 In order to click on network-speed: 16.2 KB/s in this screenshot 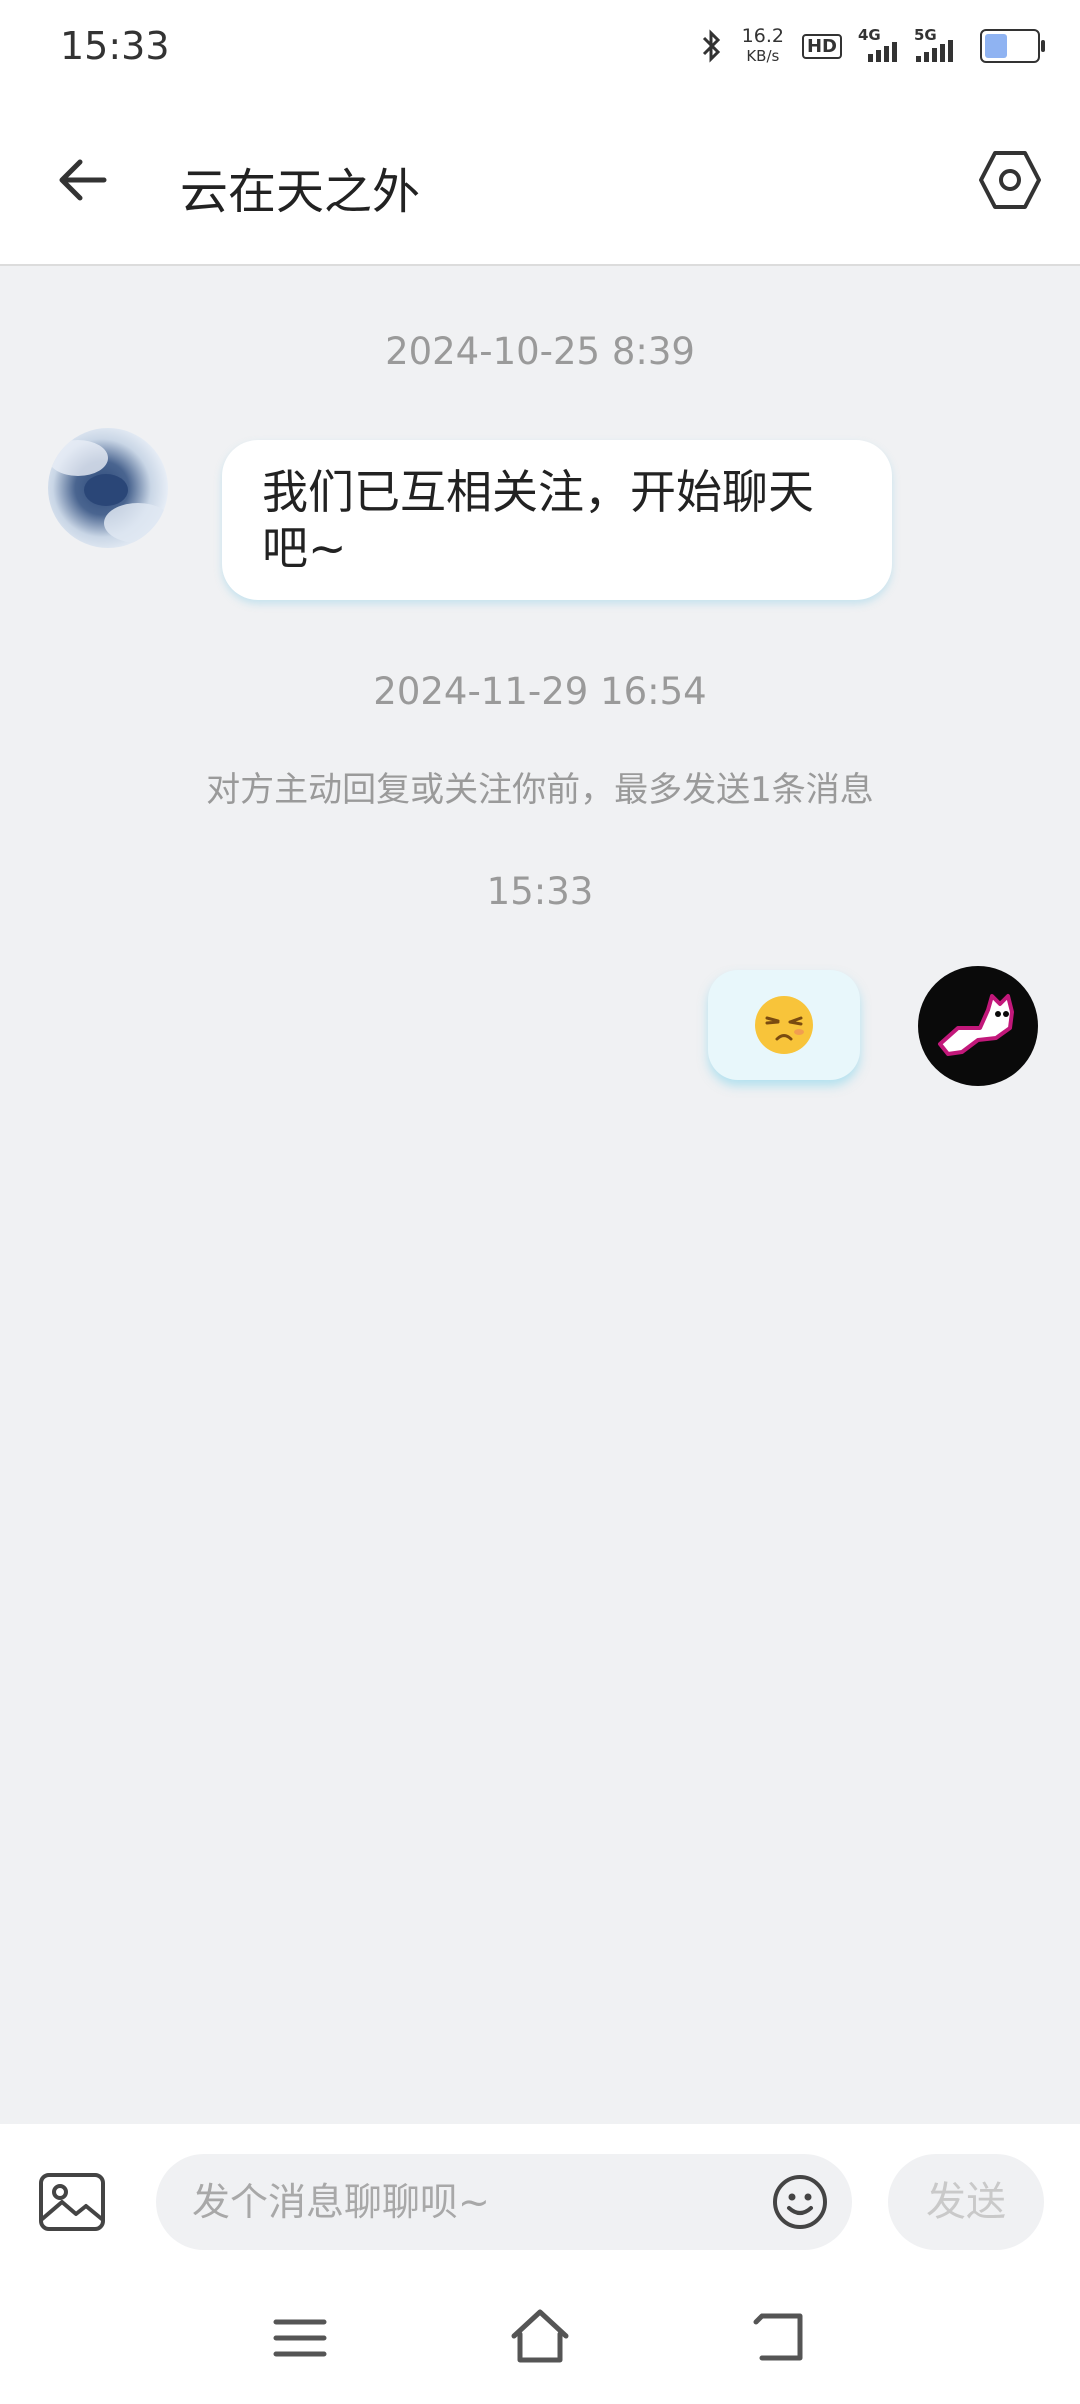, I will do `click(763, 46)`.